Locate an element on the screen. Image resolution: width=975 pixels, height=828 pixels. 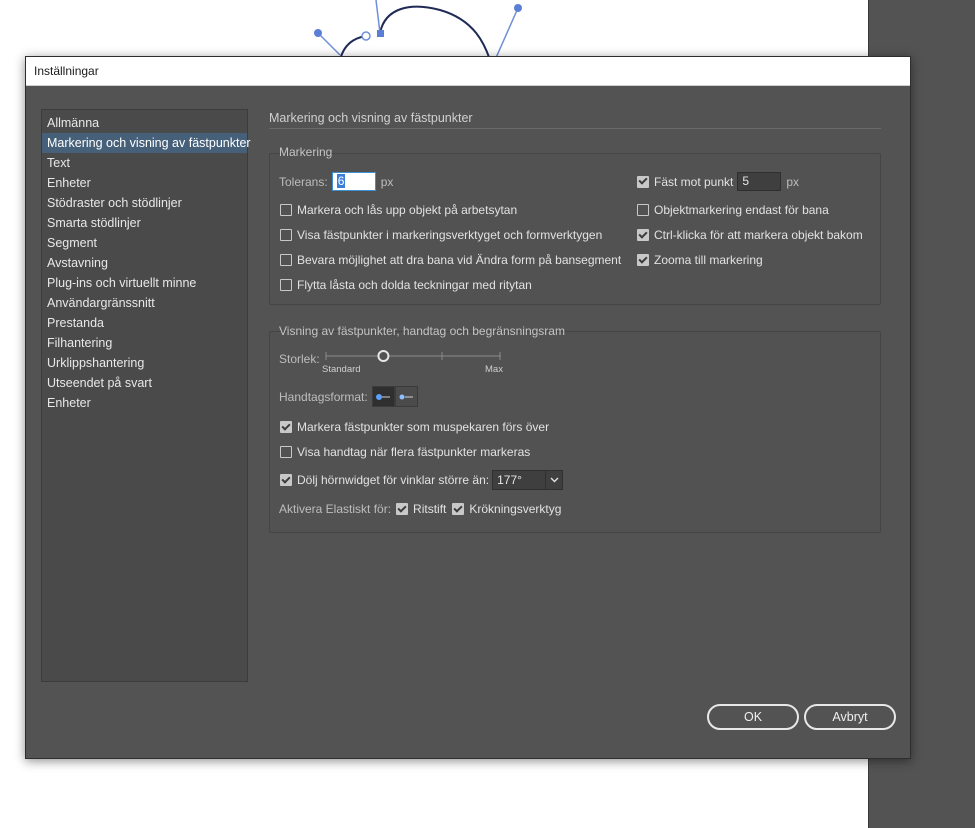
sidebar-item-anvandargranssnitt: Användargränssnitt is located at coordinates (144, 303).